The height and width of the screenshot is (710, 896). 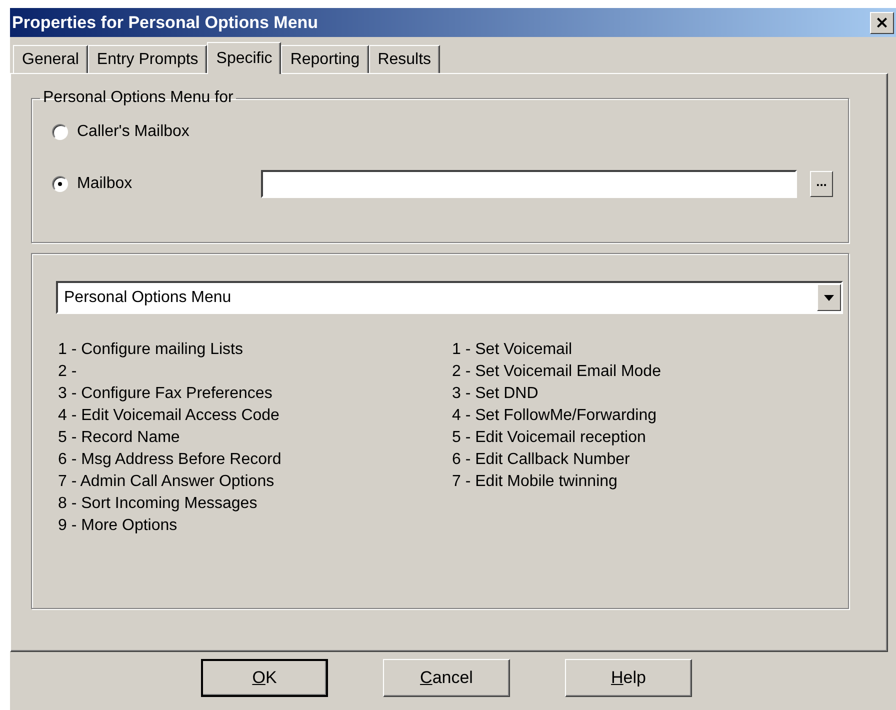 What do you see at coordinates (628, 678) in the screenshot?
I see `dialog-button: Help` at bounding box center [628, 678].